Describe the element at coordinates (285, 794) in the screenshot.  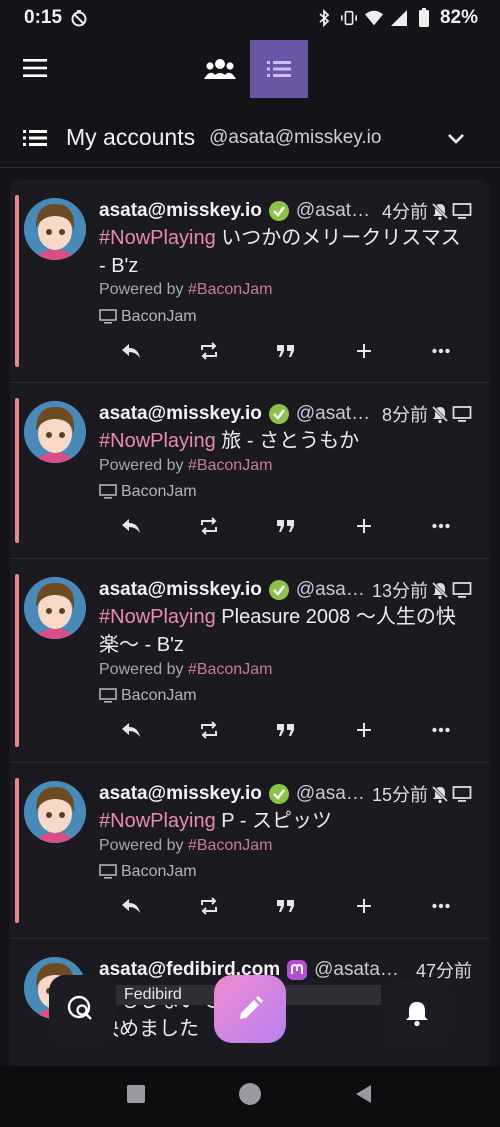
I see `post-header: asata@misskey.io @asata@misskey.io 15分前` at that location.